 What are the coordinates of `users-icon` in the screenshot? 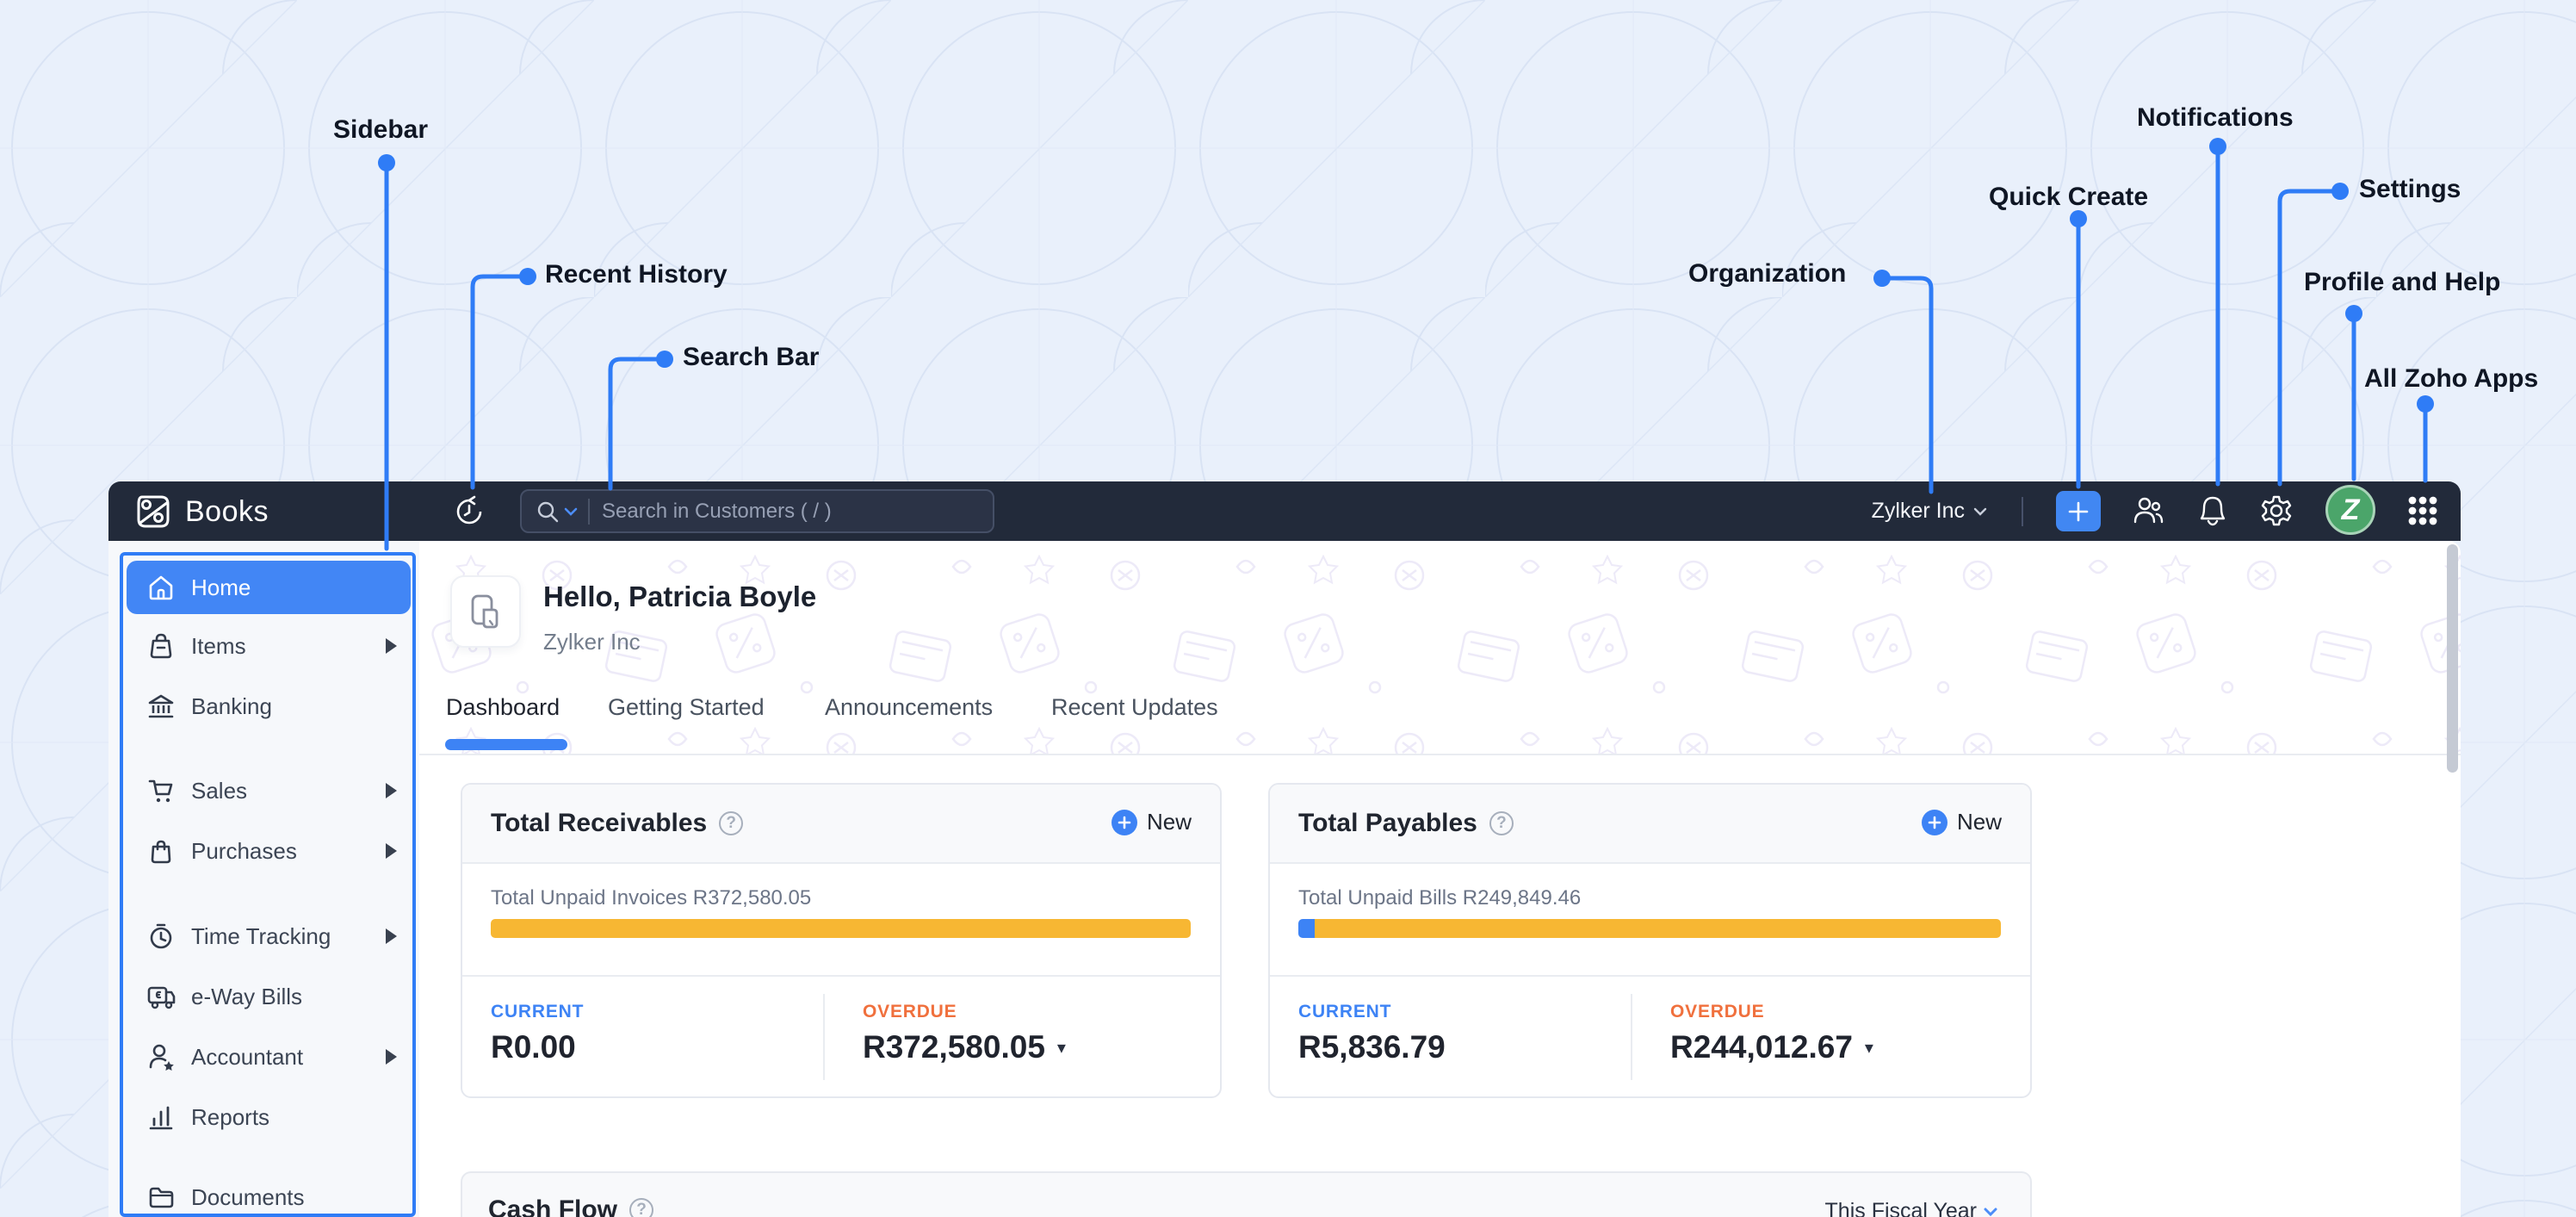 It's located at (2148, 510).